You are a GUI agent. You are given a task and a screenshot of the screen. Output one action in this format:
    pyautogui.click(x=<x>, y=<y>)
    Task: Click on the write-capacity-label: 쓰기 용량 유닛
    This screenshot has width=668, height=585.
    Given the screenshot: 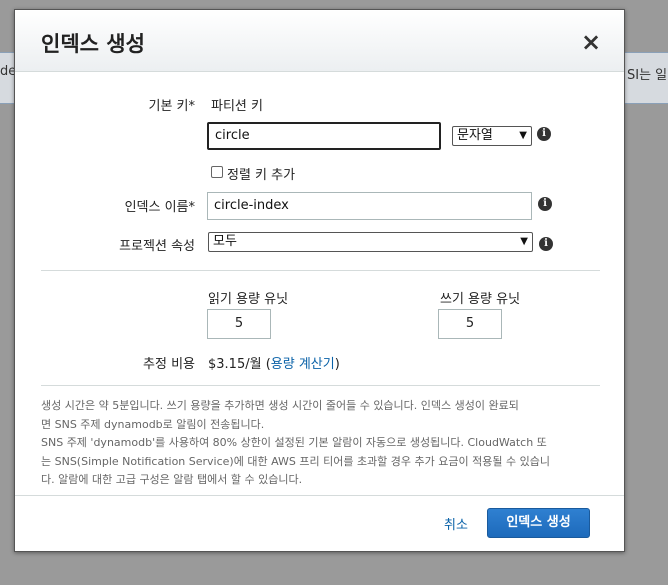 What is the action you would take?
    pyautogui.click(x=480, y=299)
    